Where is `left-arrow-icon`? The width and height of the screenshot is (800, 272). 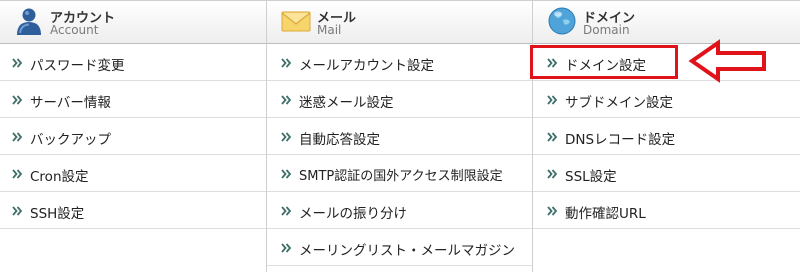
left-arrow-icon is located at coordinates (727, 61).